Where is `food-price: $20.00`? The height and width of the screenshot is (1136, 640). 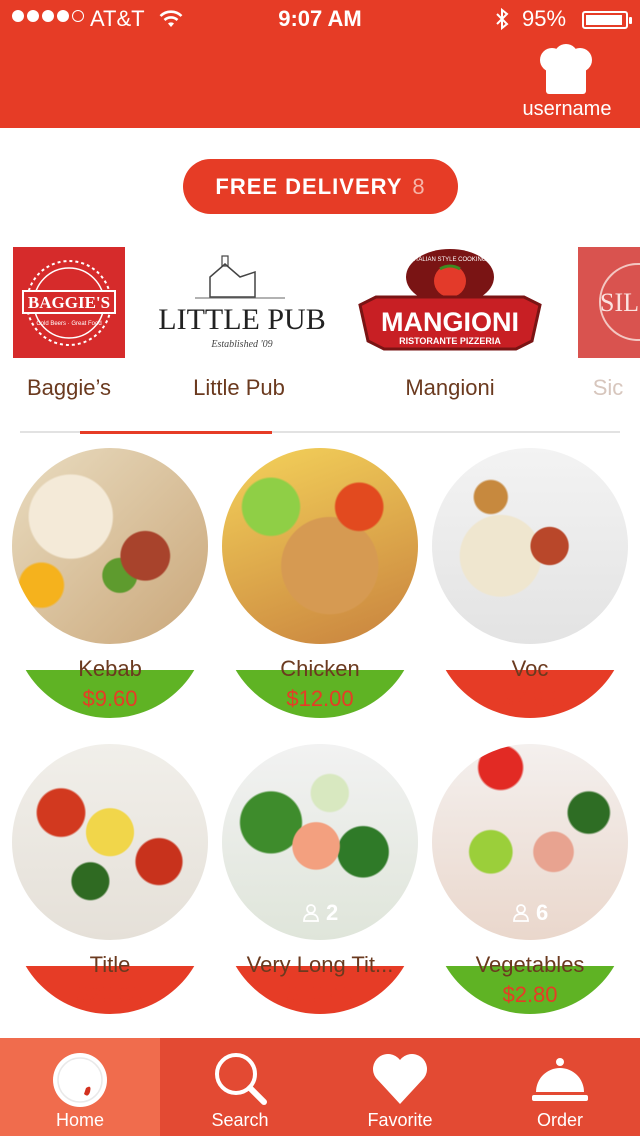 food-price: $20.00 is located at coordinates (110, 994).